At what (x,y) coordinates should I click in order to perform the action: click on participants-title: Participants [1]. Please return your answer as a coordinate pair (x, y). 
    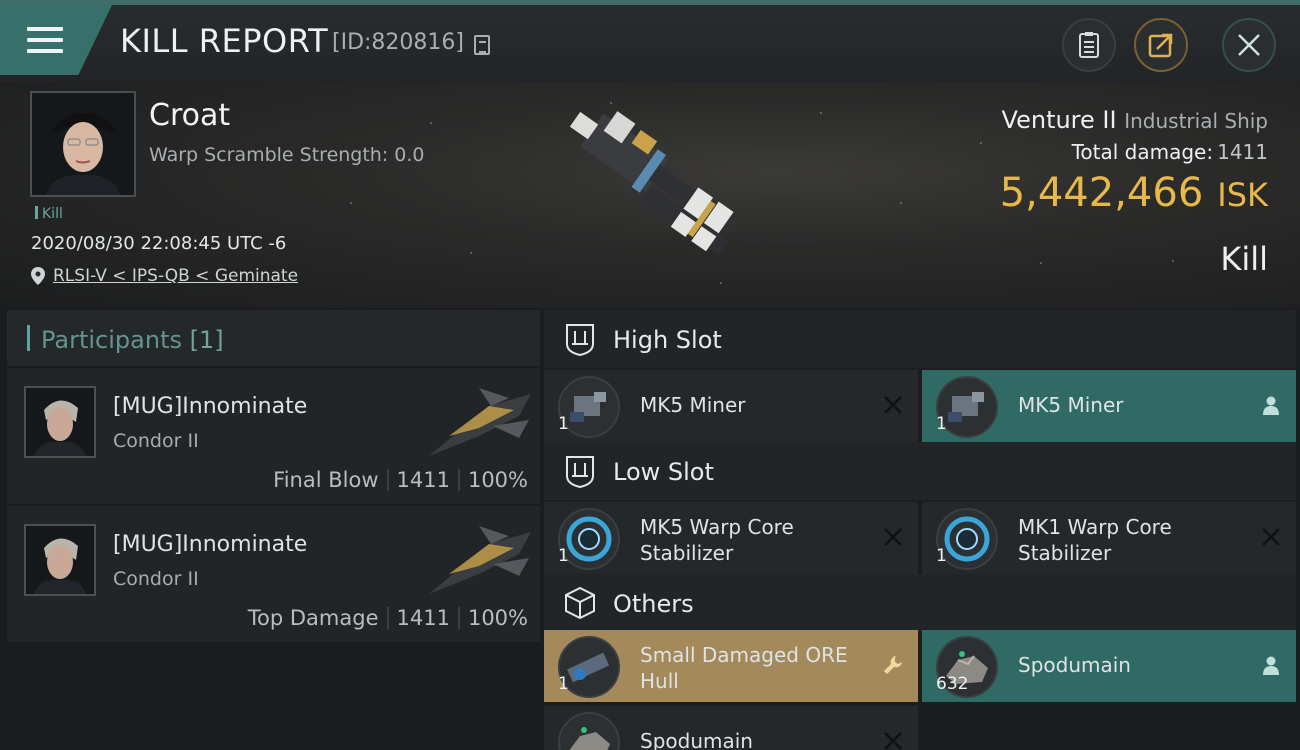
    Looking at the image, I should click on (132, 340).